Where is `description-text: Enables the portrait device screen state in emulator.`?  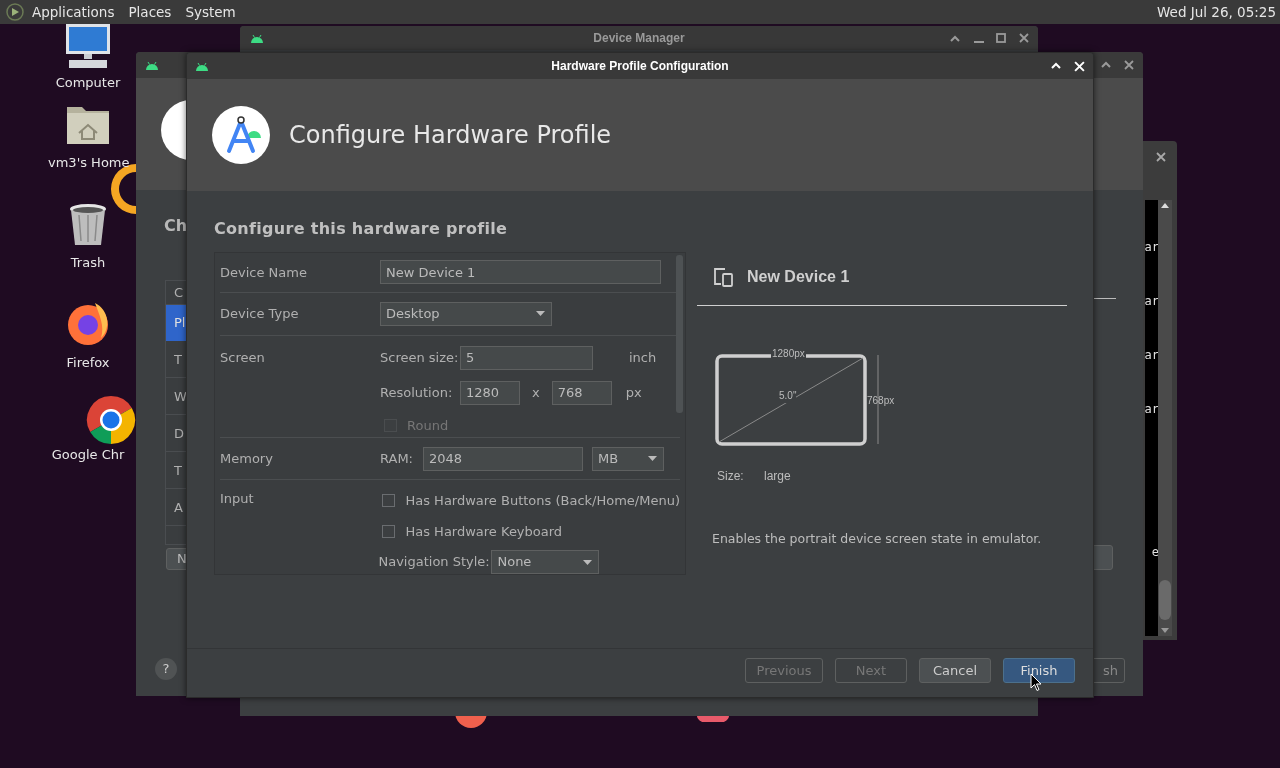
description-text: Enables the portrait device screen state in emulator. is located at coordinates (877, 539).